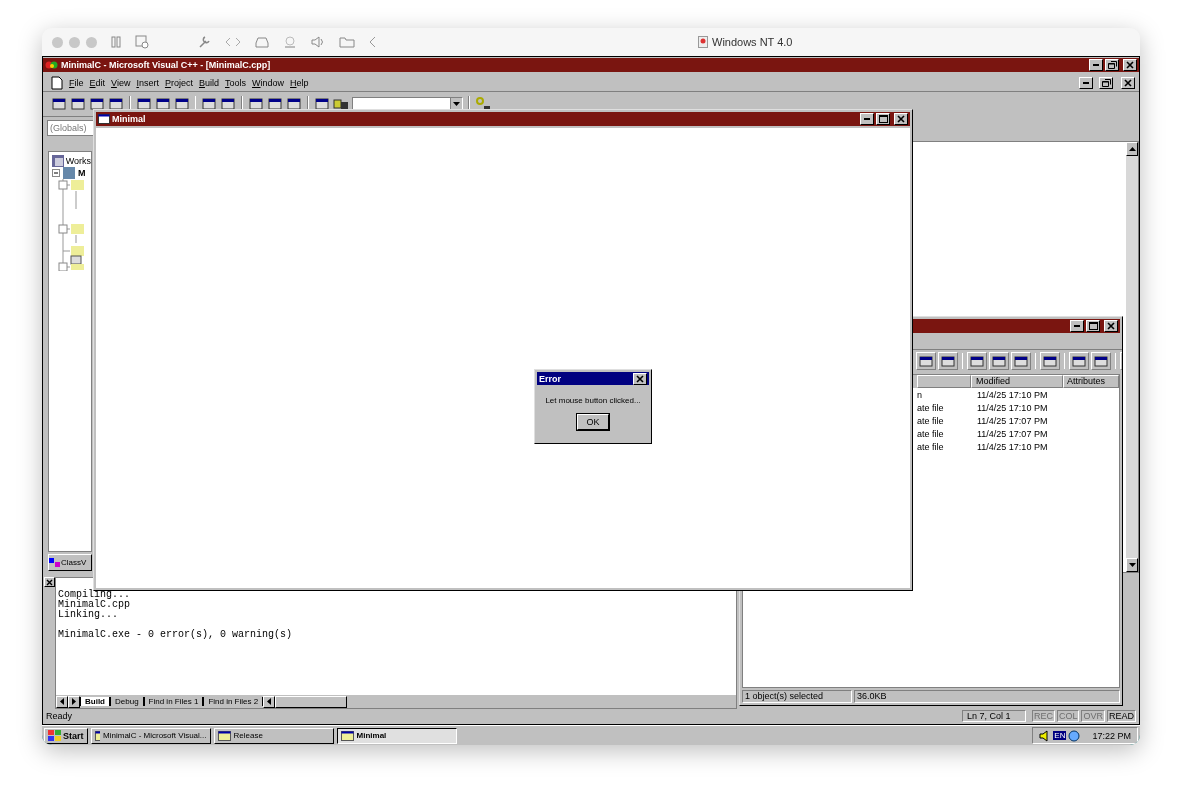 This screenshot has height=800, width=1182. I want to click on window-title: Minimal, so click(129, 119).